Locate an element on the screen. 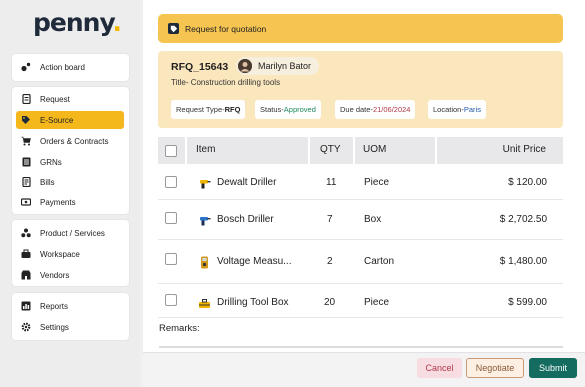  item-uom: Box is located at coordinates (373, 219).